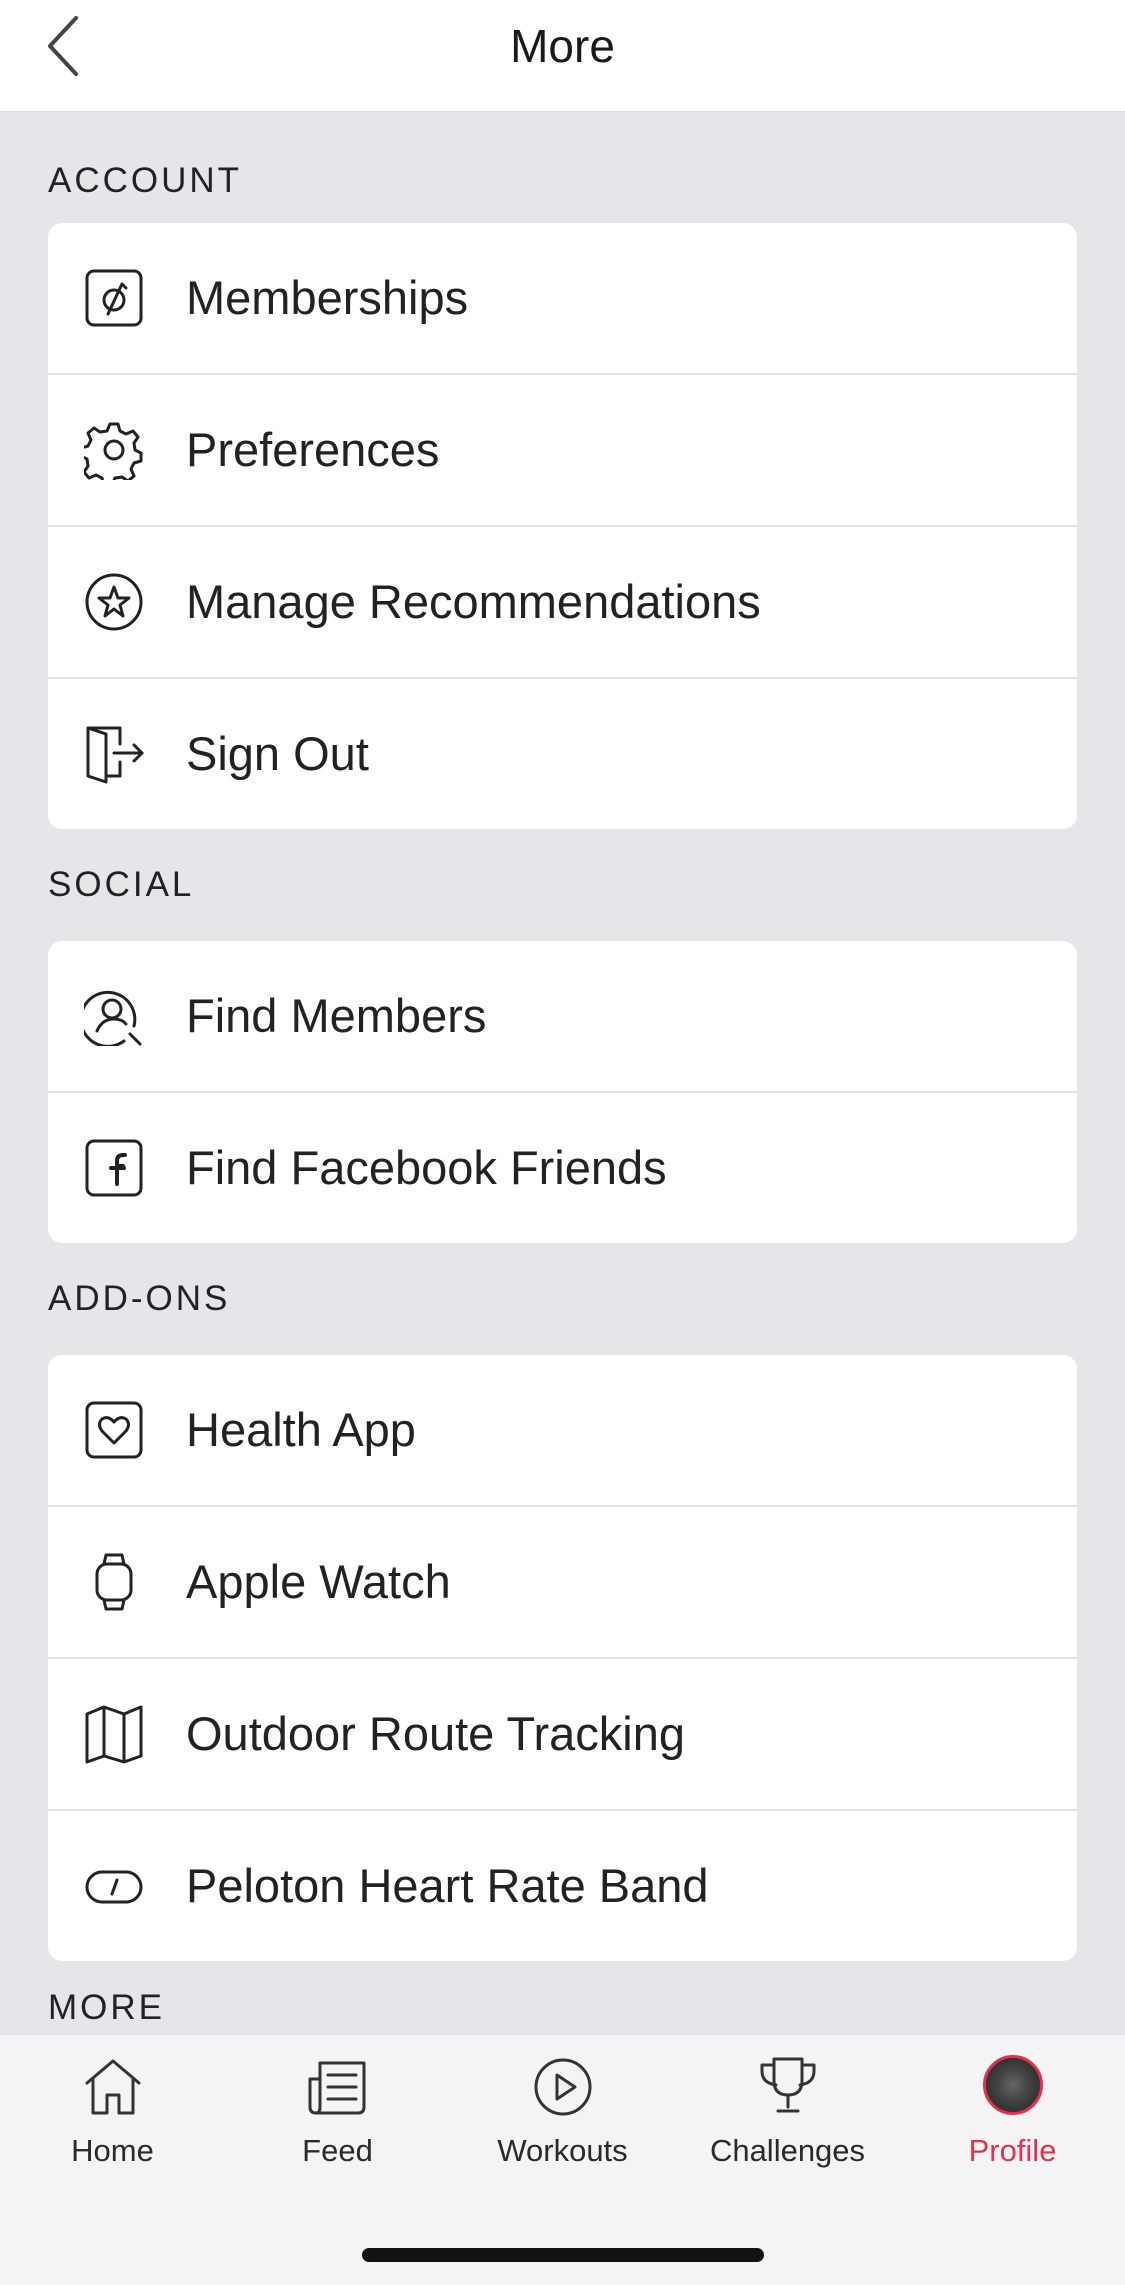  I want to click on sign-out-icon, so click(114, 754).